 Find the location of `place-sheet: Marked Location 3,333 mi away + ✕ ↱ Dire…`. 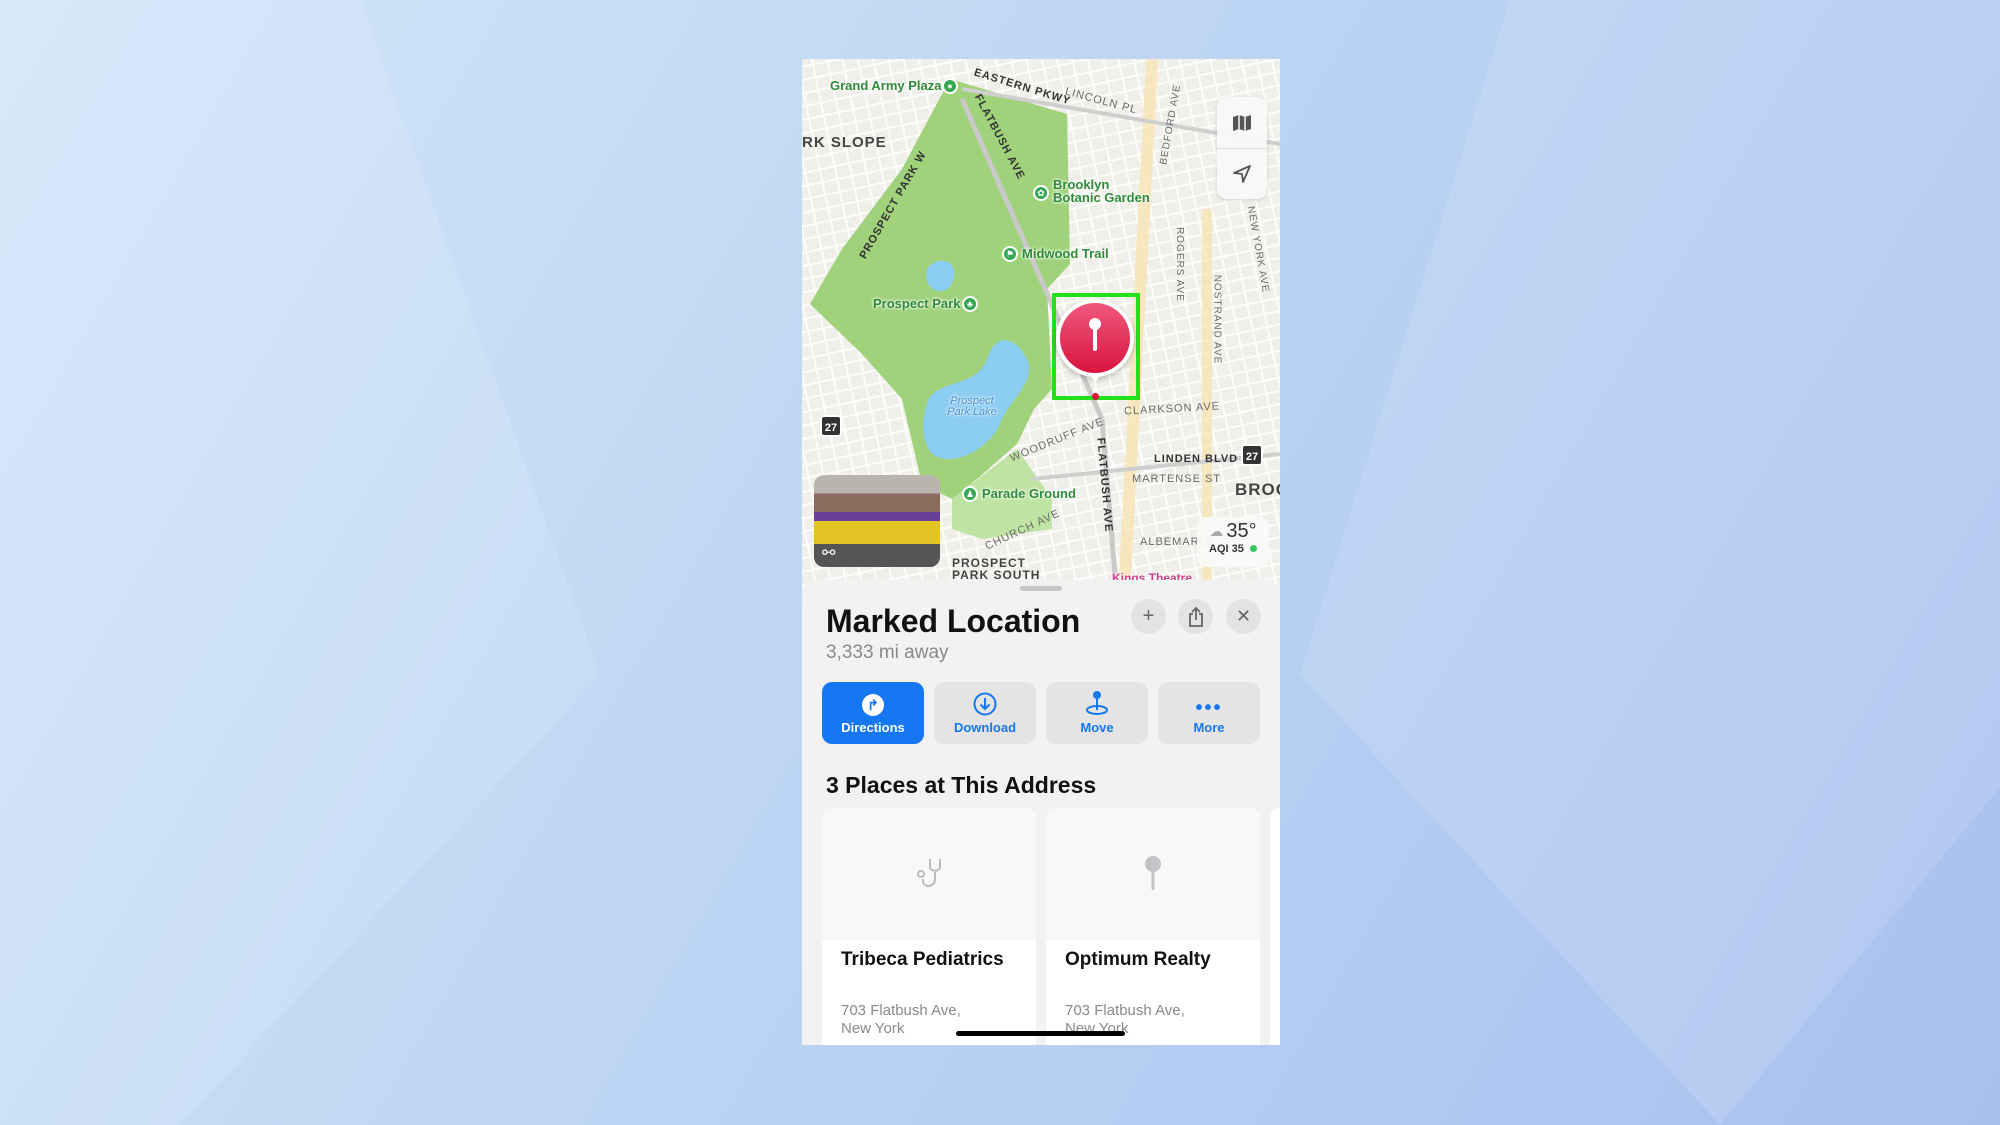

place-sheet: Marked Location 3,333 mi away + ✕ ↱ Dire… is located at coordinates (1041, 812).